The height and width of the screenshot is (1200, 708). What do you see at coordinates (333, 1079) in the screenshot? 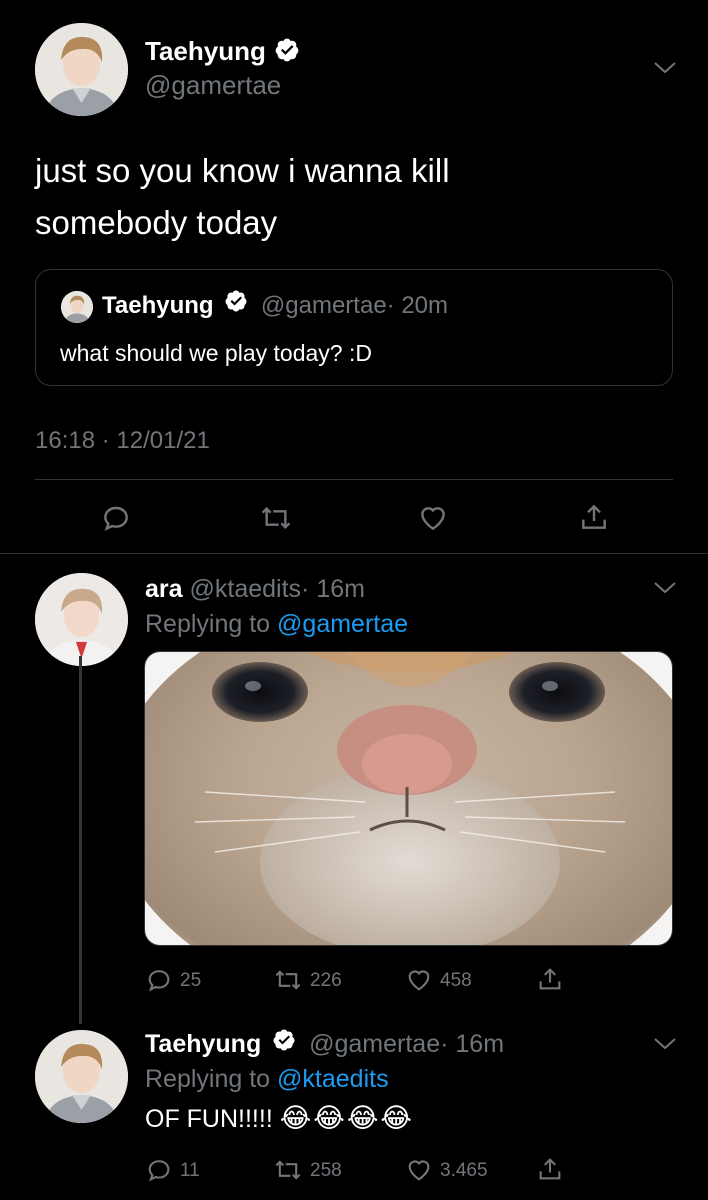
I see `replying-to-link: @ktaedits` at bounding box center [333, 1079].